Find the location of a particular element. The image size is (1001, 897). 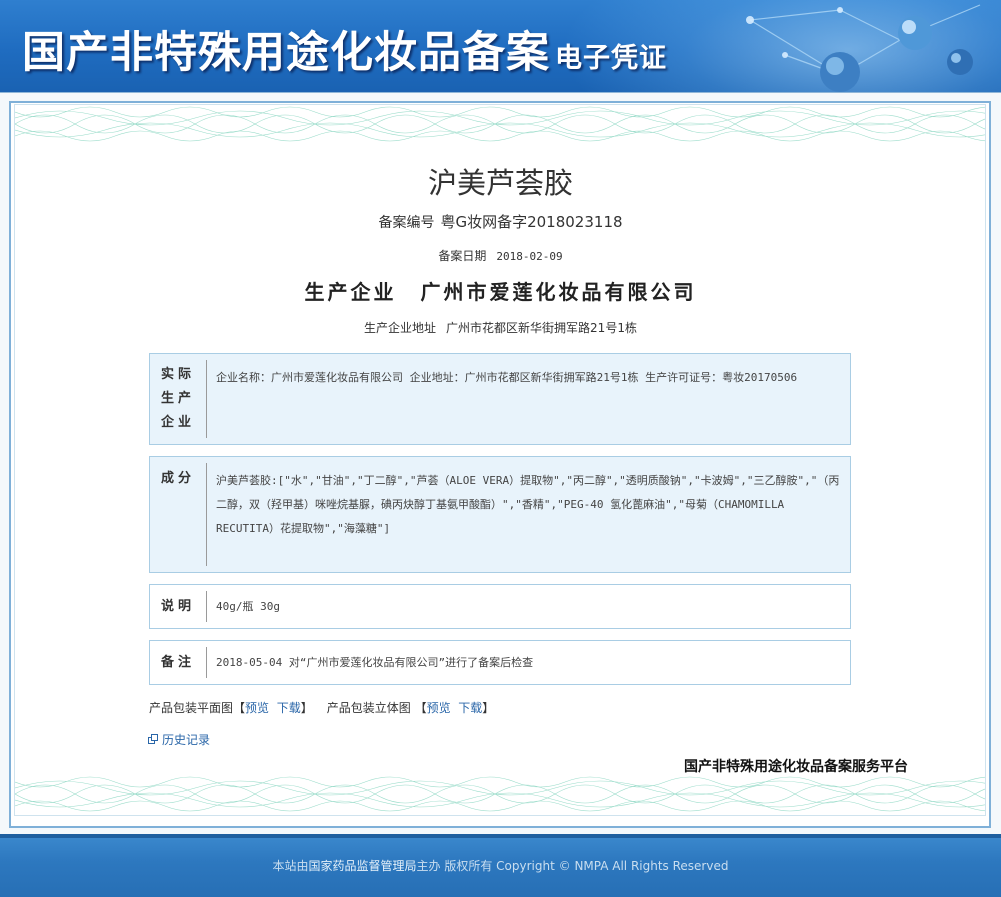

solid-download-link: 下载 is located at coordinates (470, 708).